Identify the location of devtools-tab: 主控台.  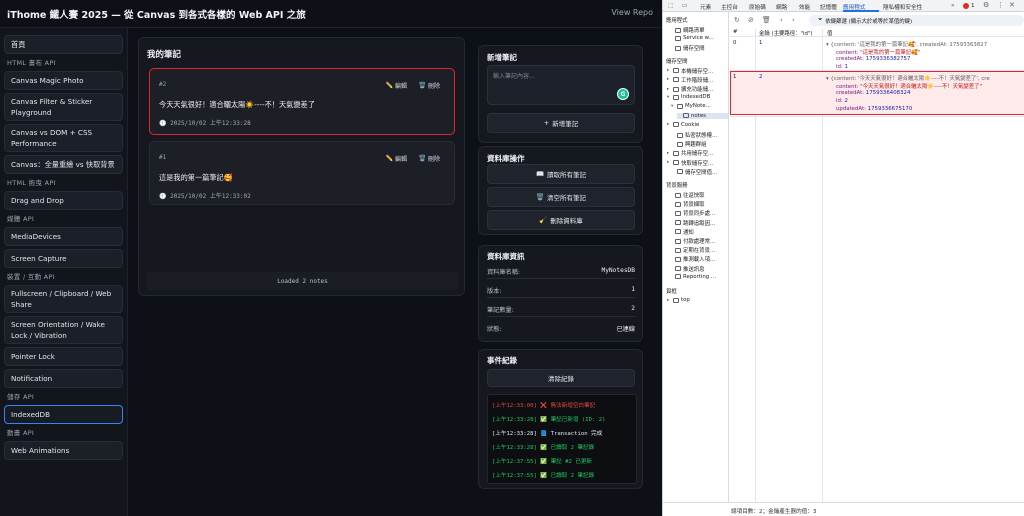
(729, 7).